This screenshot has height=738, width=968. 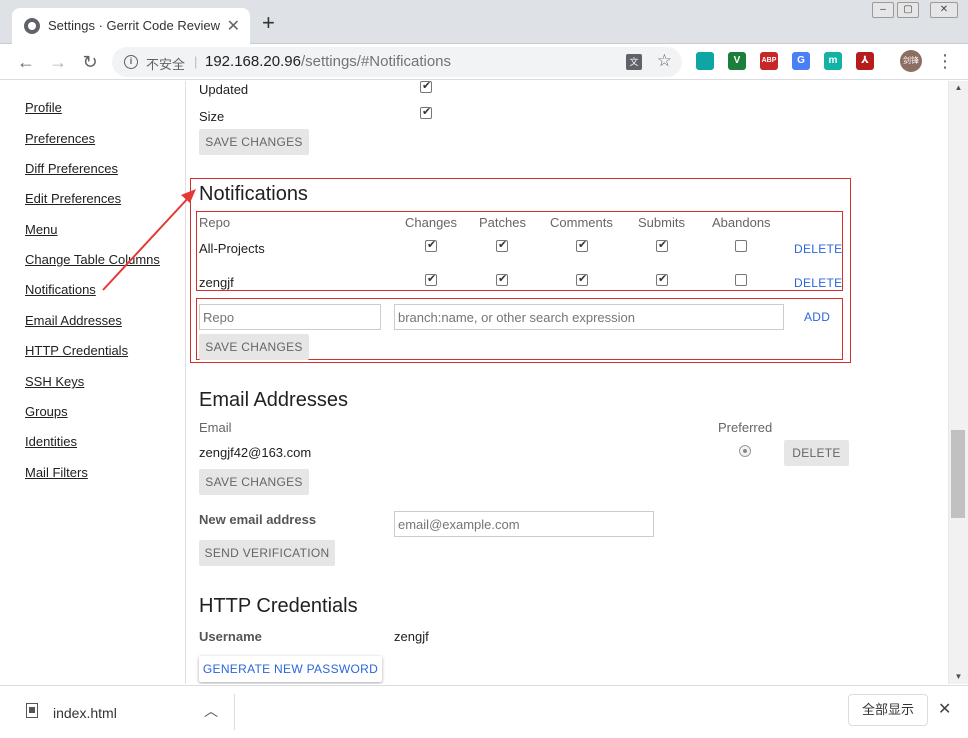 What do you see at coordinates (90, 62) in the screenshot?
I see `reload-icon: ↻` at bounding box center [90, 62].